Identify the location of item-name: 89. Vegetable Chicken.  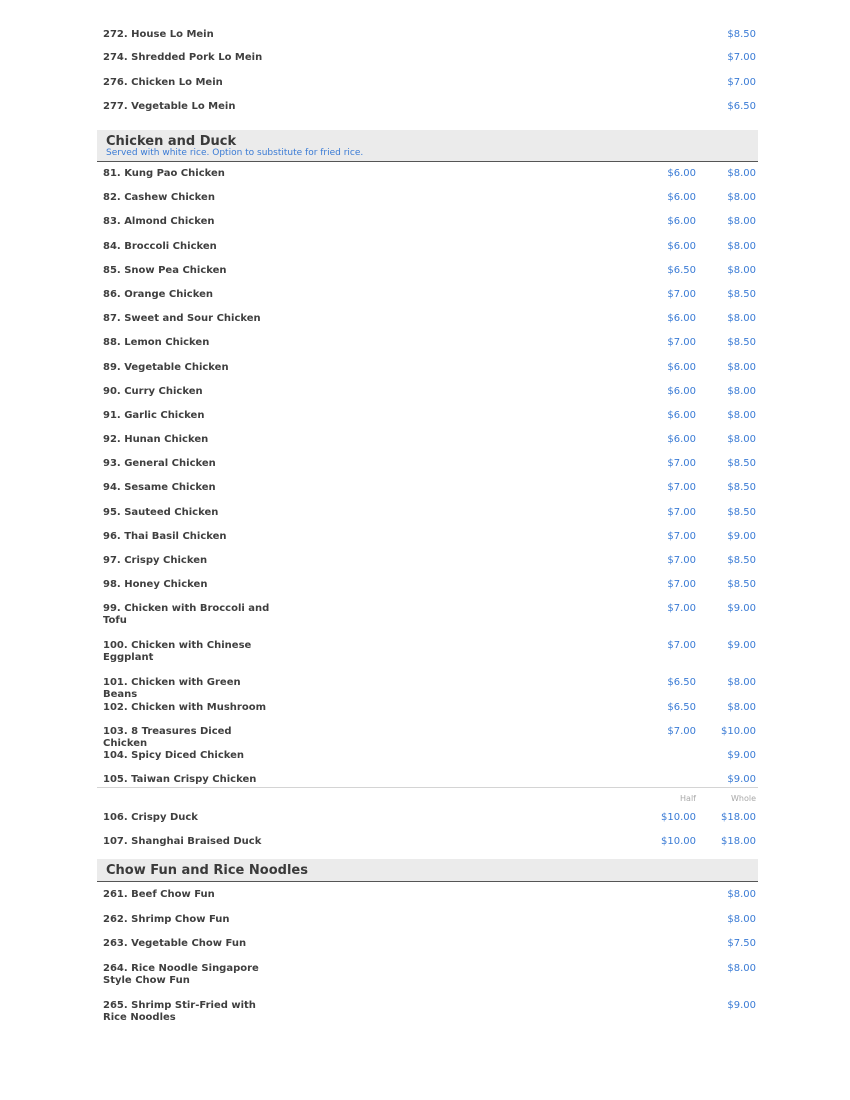
(166, 367).